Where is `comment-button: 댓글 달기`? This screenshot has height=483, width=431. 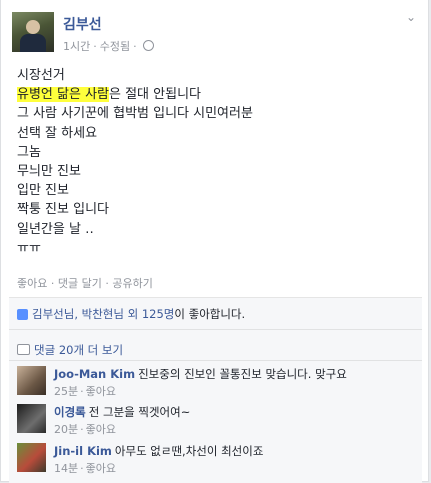
comment-button: 댓글 달기 is located at coordinates (80, 283).